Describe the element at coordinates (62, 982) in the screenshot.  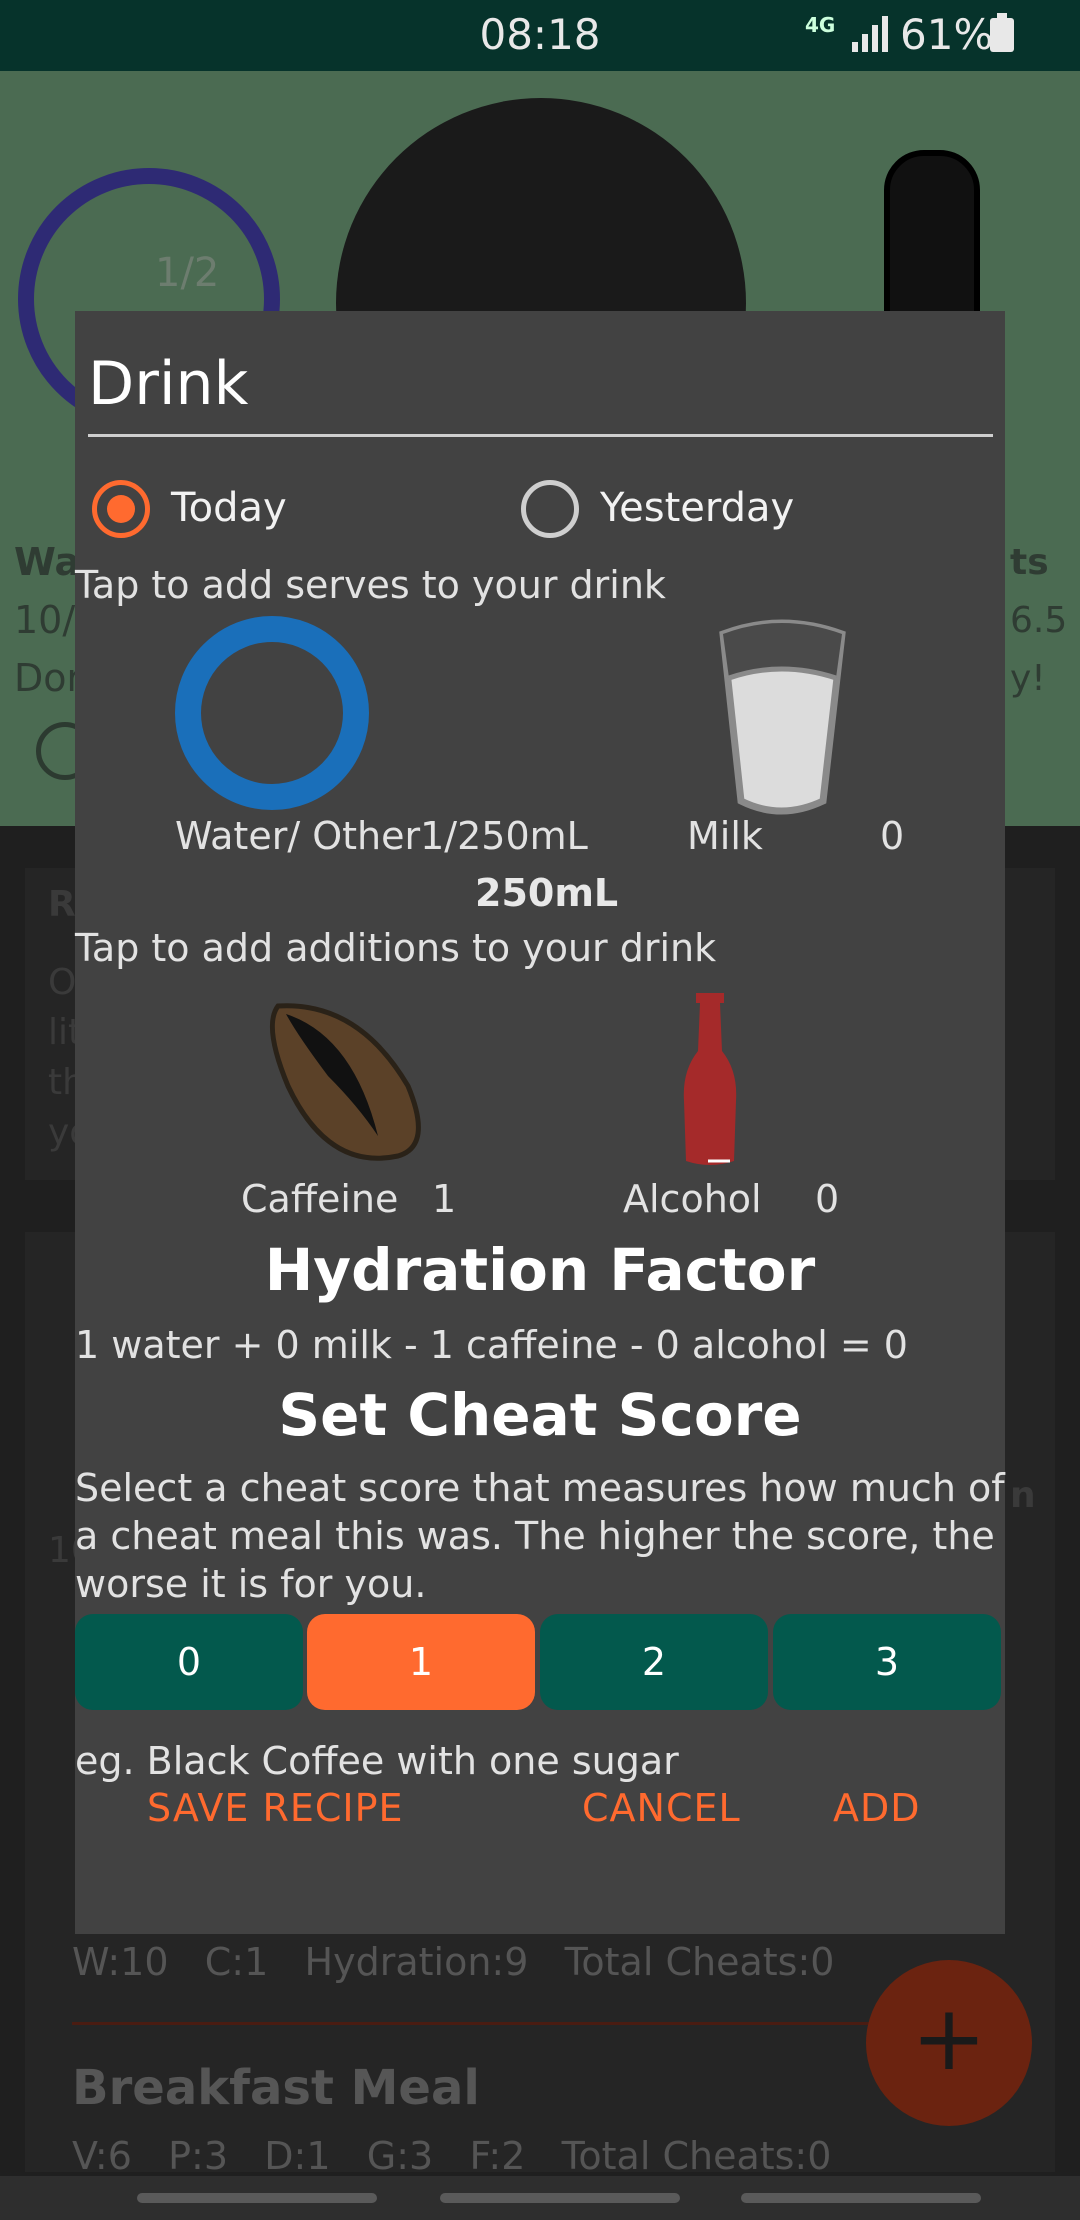
I see `bg-label: O` at that location.